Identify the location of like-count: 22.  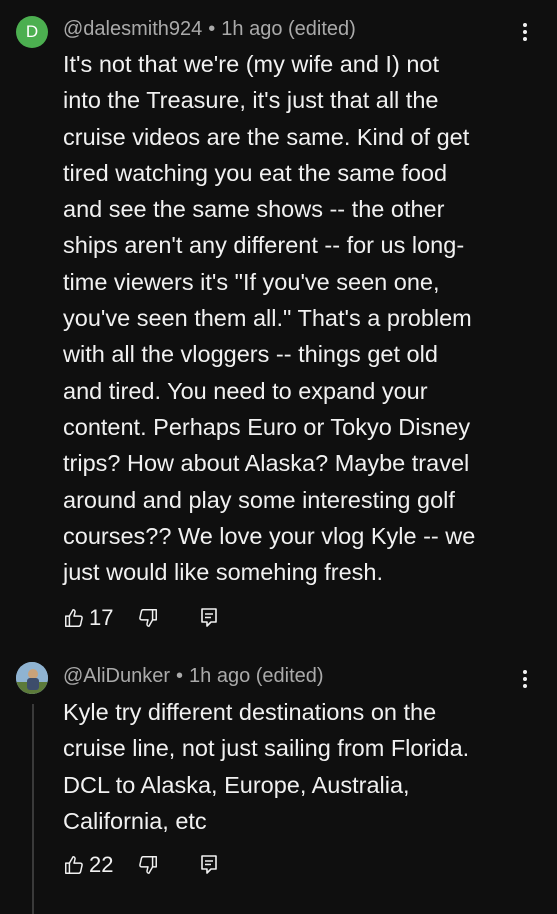
(101, 864).